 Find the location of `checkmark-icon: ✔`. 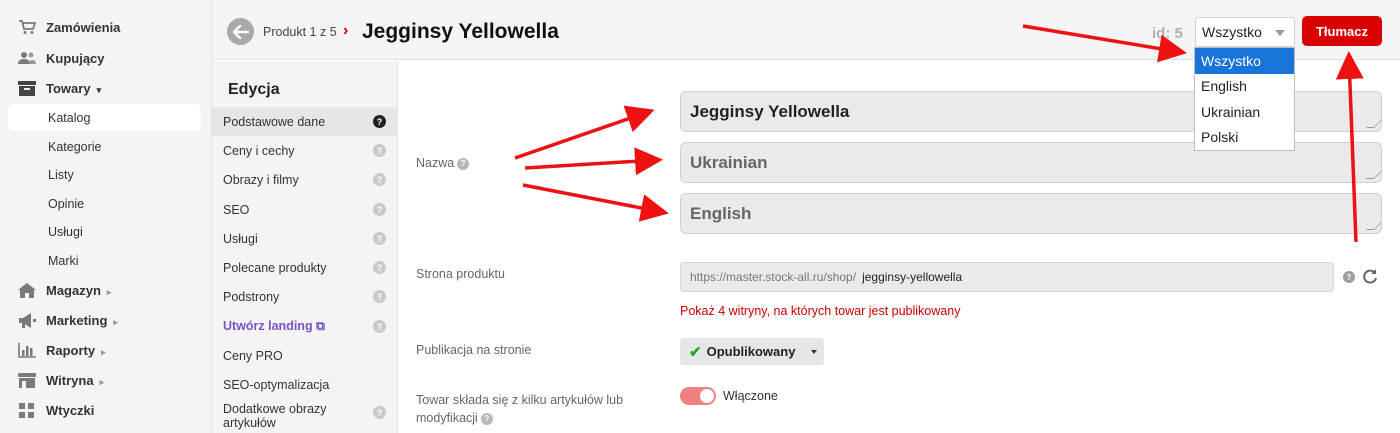

checkmark-icon: ✔ is located at coordinates (695, 352).